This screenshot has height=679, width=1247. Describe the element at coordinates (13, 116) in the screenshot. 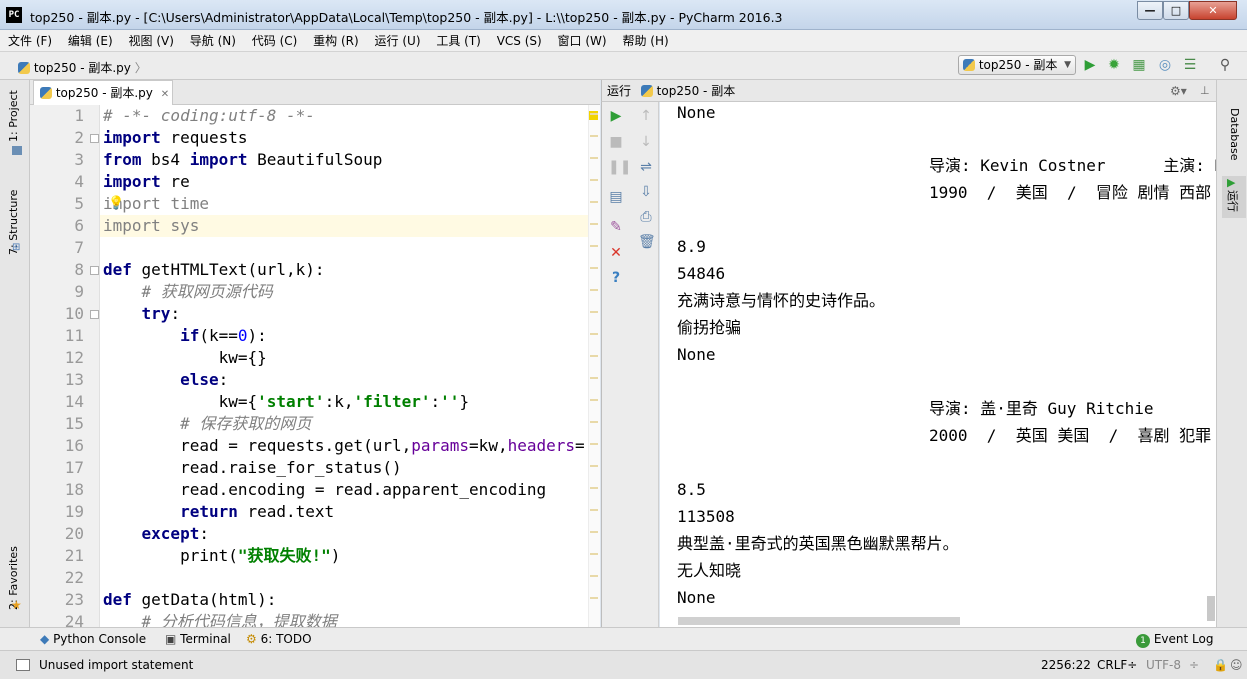

I see `tool-tab-project: 1: Project` at that location.